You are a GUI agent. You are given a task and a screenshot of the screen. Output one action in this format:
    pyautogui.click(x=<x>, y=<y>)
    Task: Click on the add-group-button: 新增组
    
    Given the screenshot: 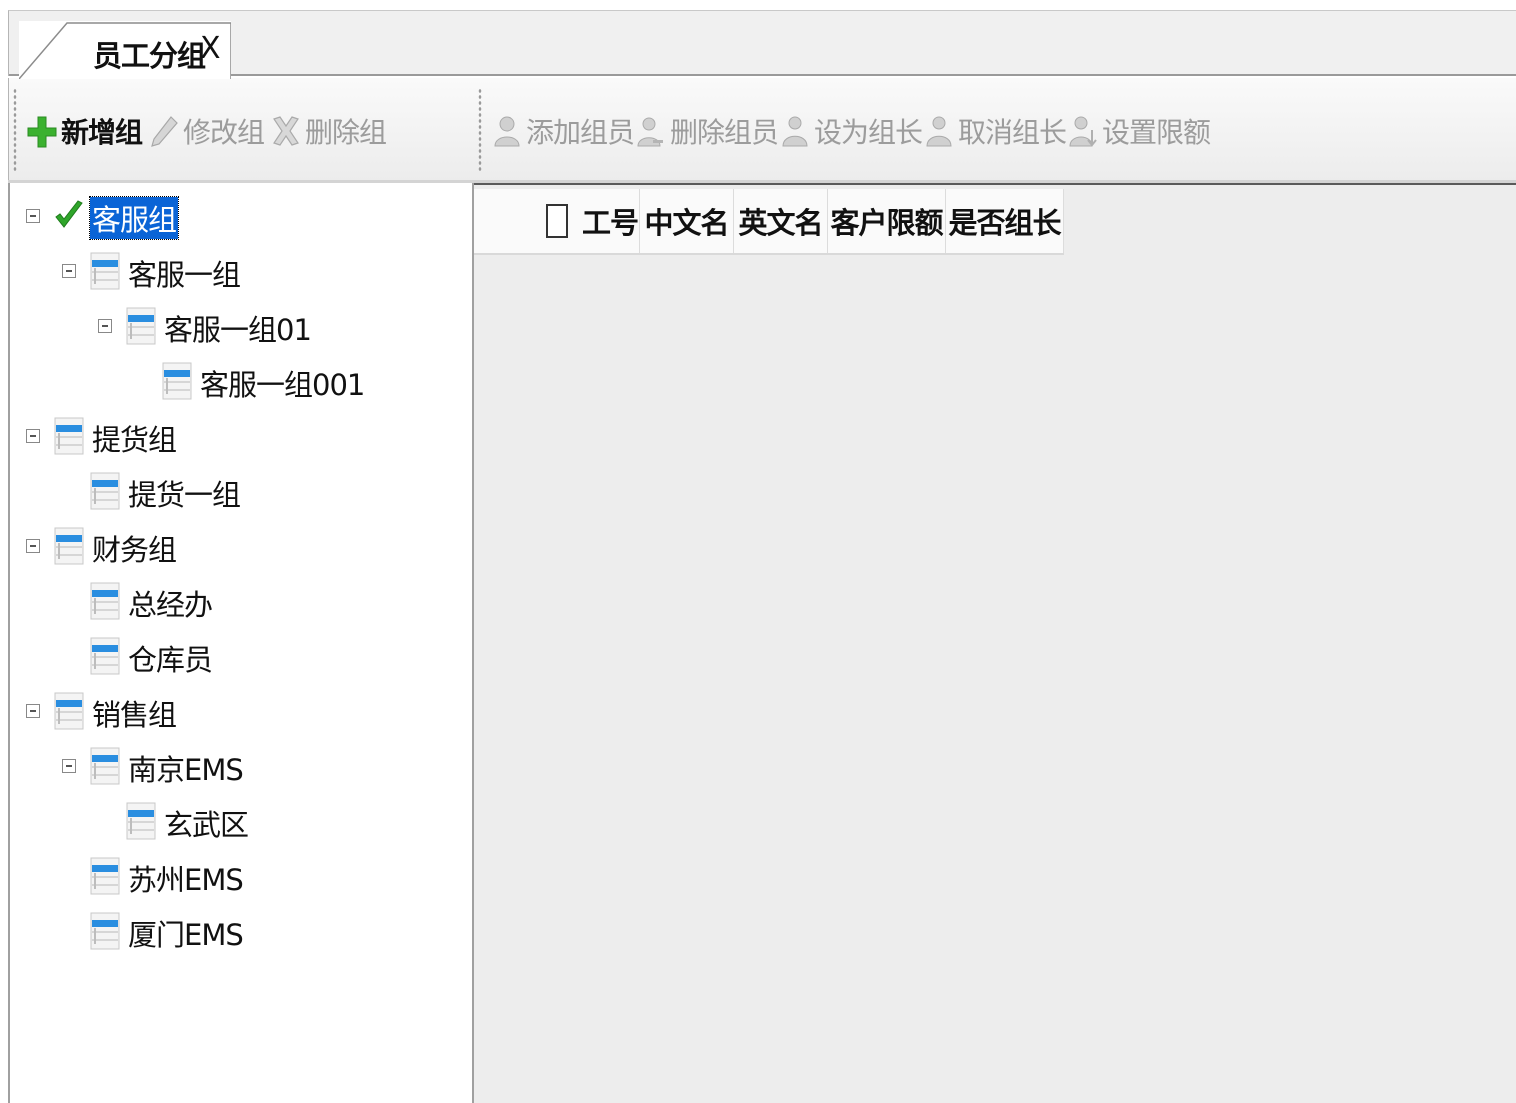 What is the action you would take?
    pyautogui.click(x=85, y=131)
    